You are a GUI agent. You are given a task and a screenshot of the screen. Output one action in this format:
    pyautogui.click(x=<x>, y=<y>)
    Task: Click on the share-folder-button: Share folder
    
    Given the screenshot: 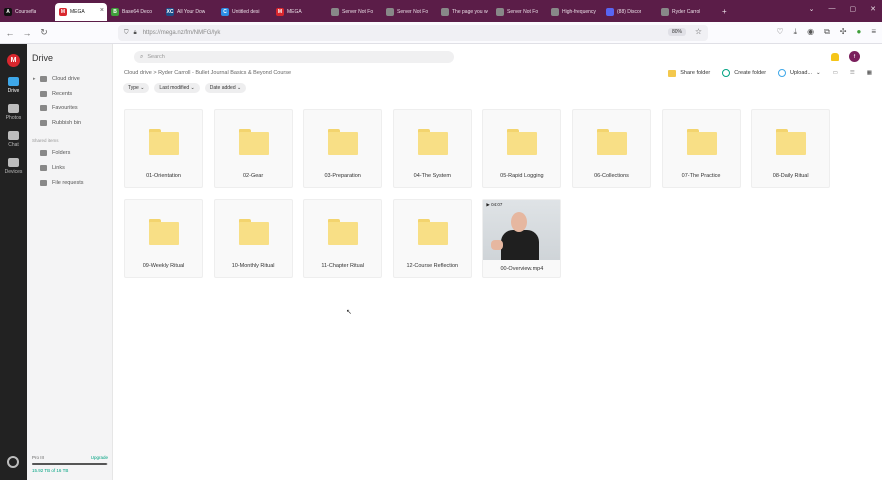 What is the action you would take?
    pyautogui.click(x=689, y=73)
    